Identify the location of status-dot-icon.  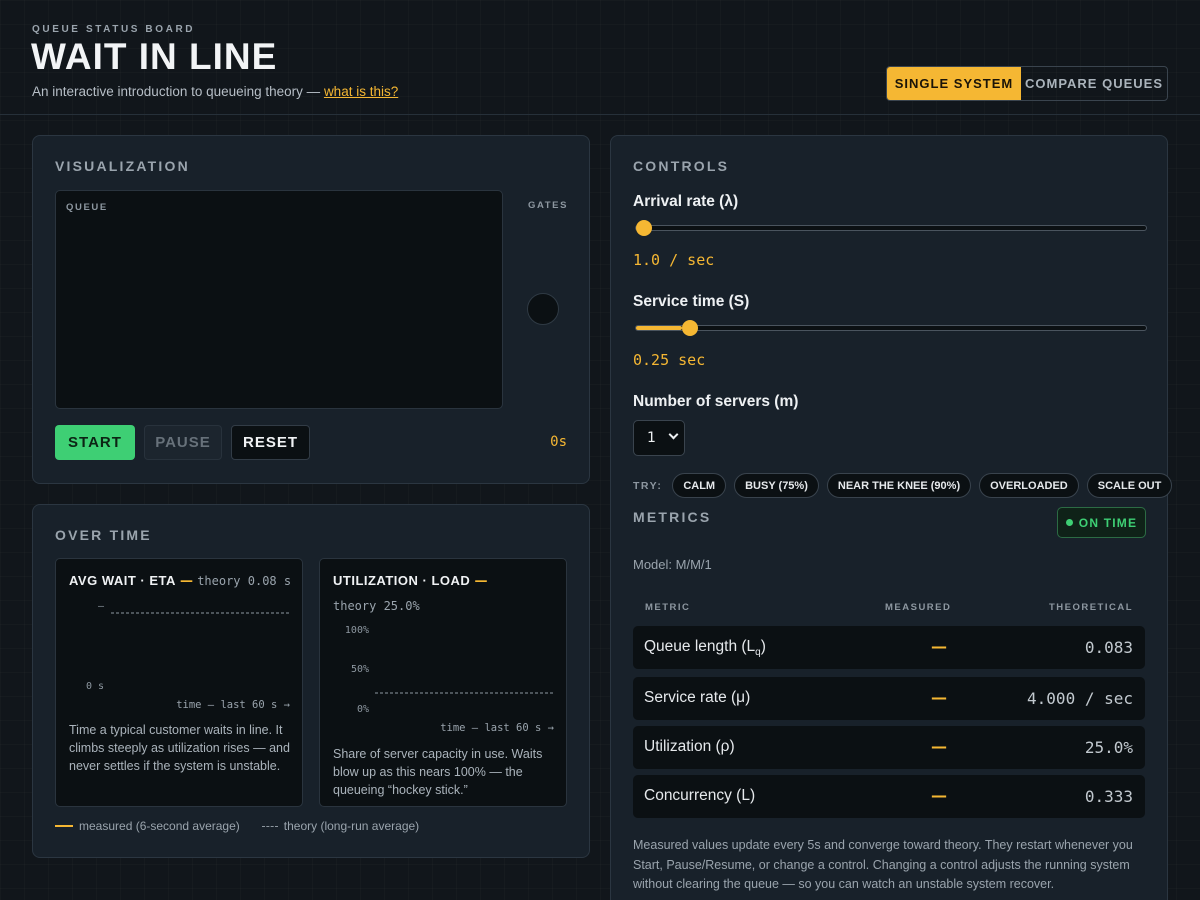
(1069, 522).